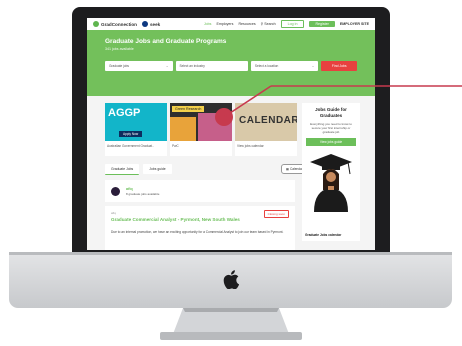 The width and height of the screenshot is (462, 346). I want to click on employer-jobs-count: 8 graduate jobs available, so click(143, 193).